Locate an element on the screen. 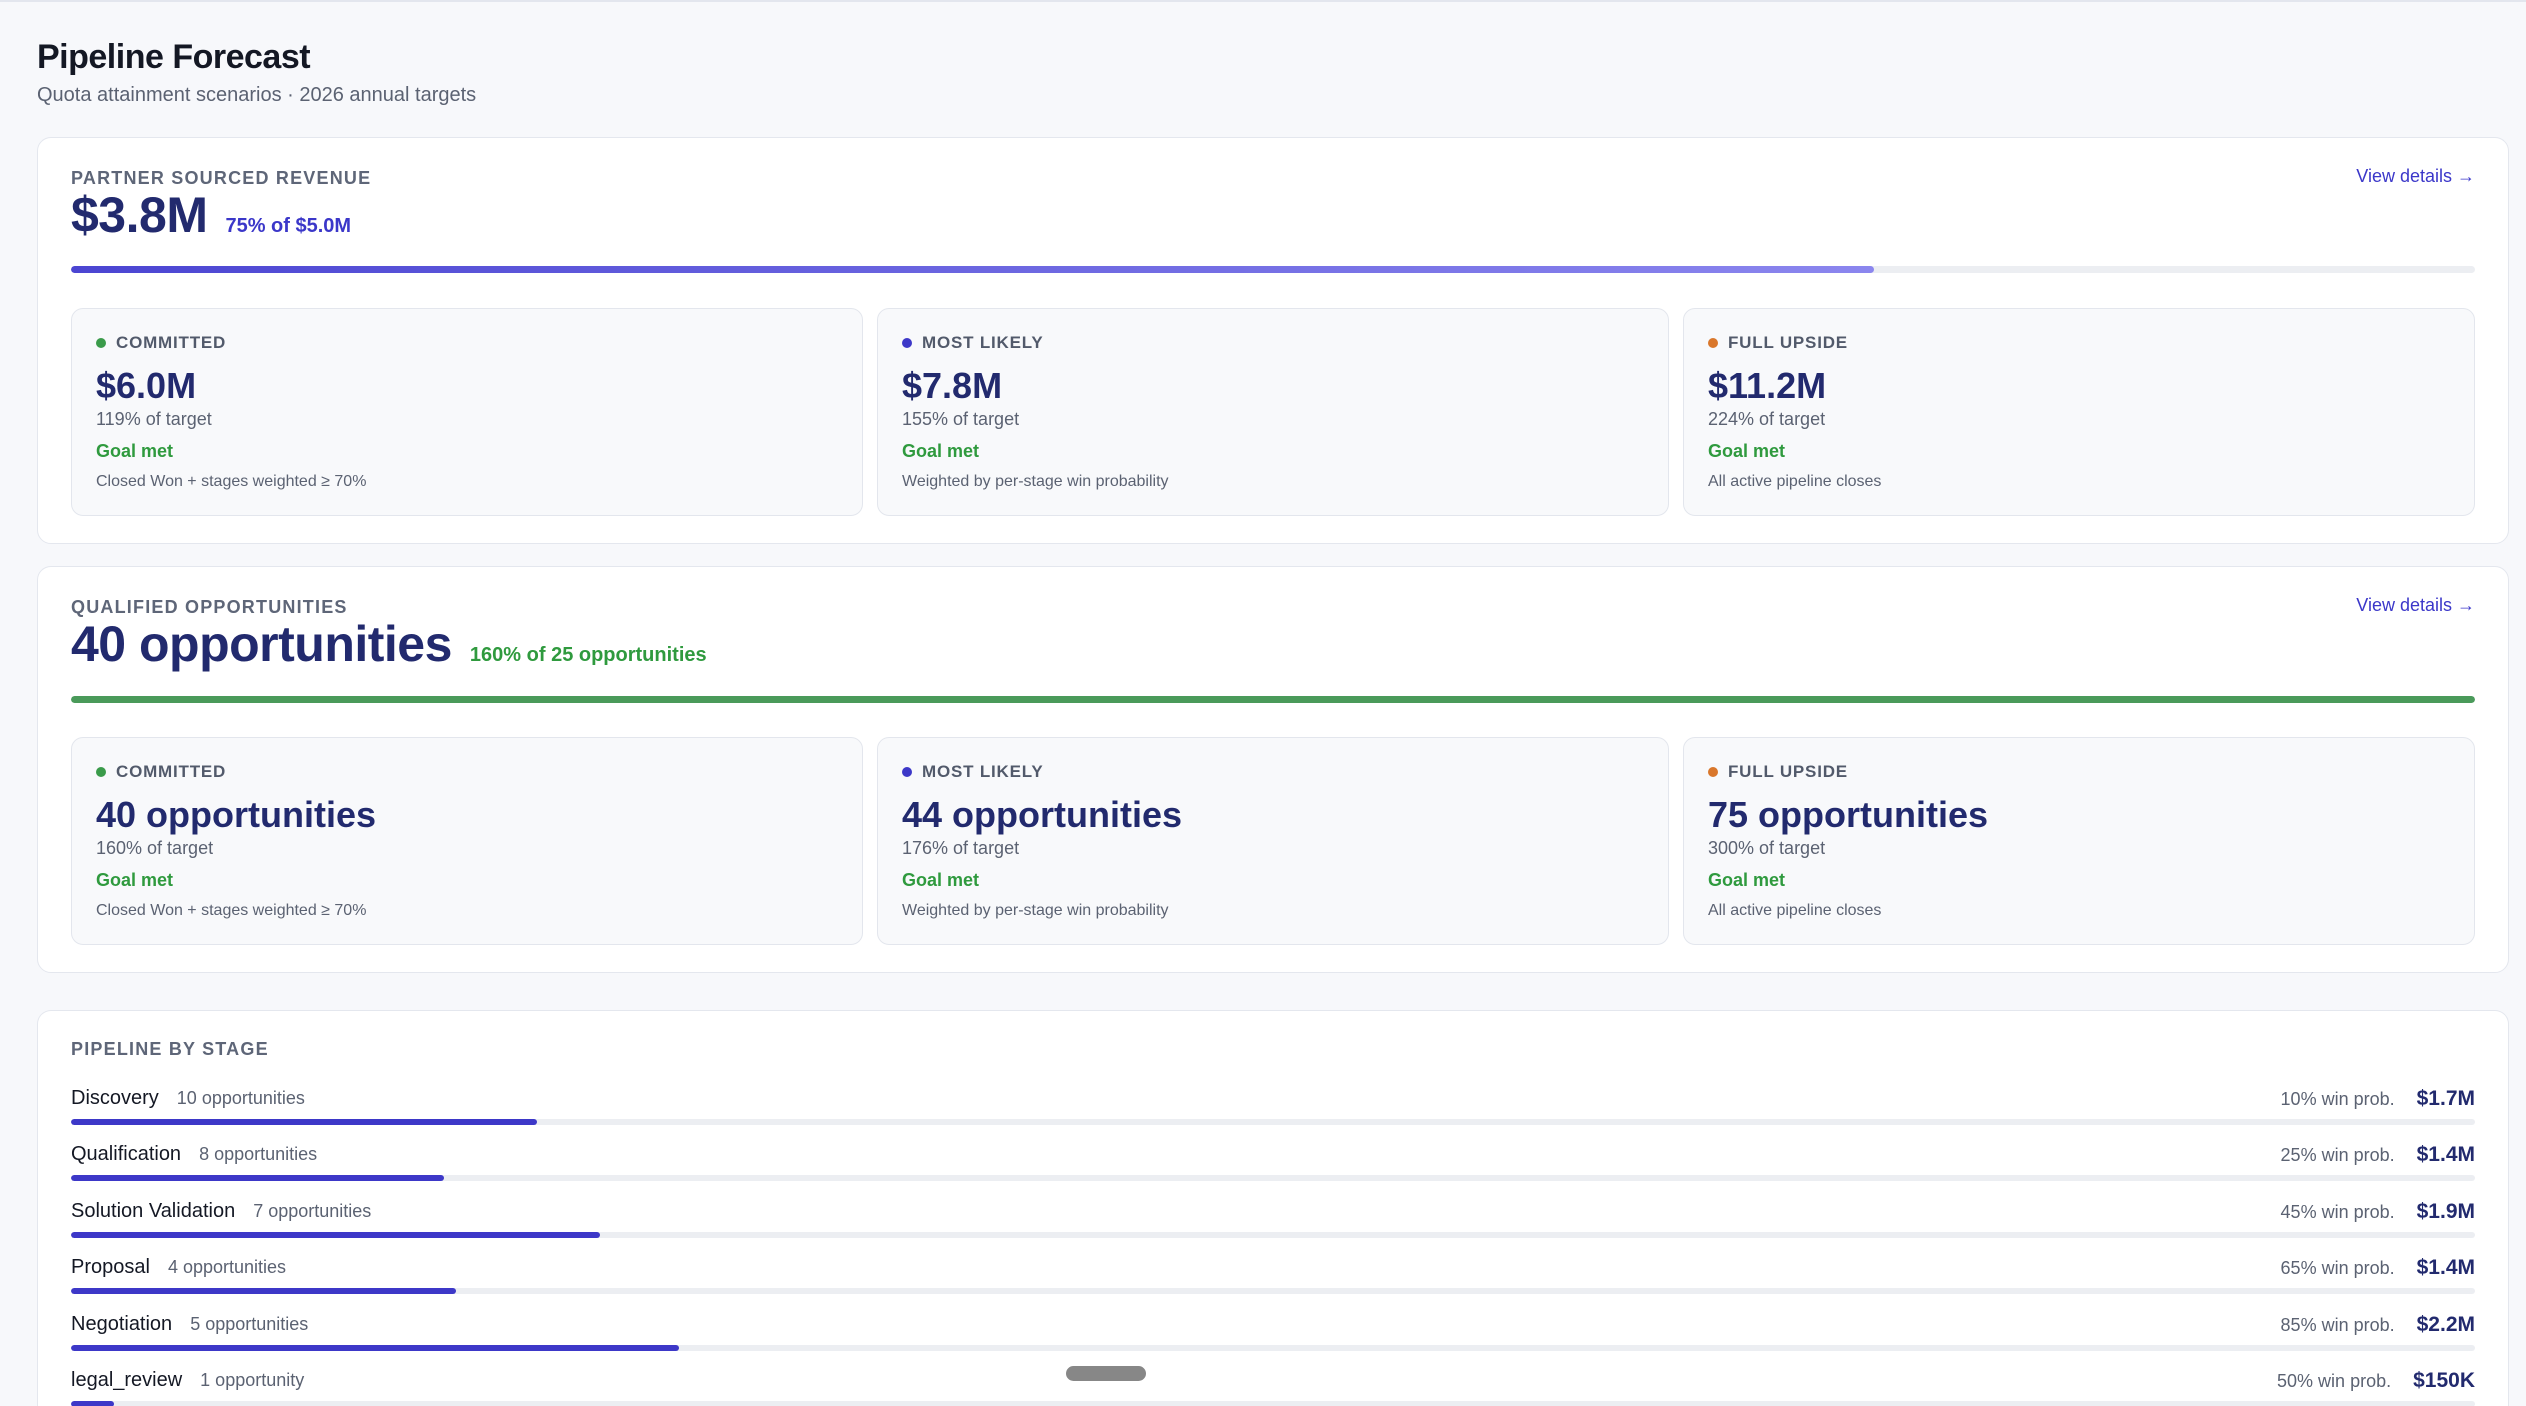  stage-metrics: 45% win prob. $1.9M is located at coordinates (2378, 1212).